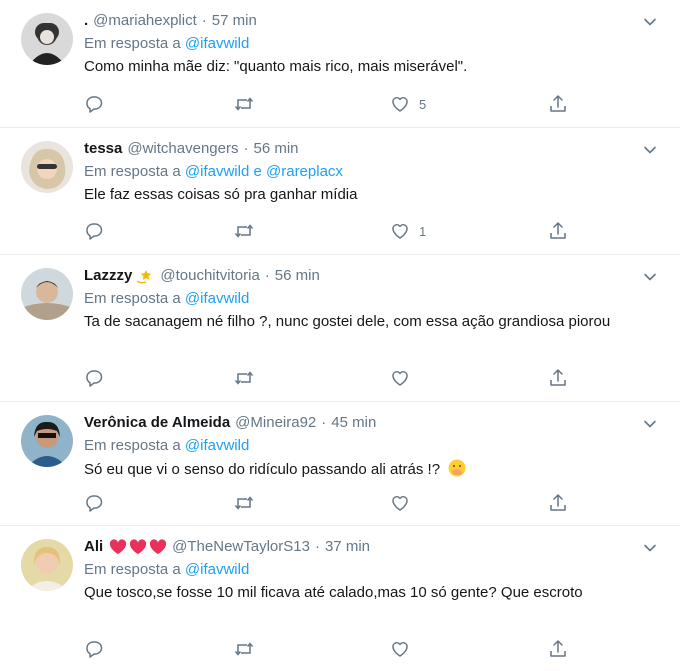  What do you see at coordinates (209, 276) in the screenshot?
I see `user-handle: @touchitvitoria` at bounding box center [209, 276].